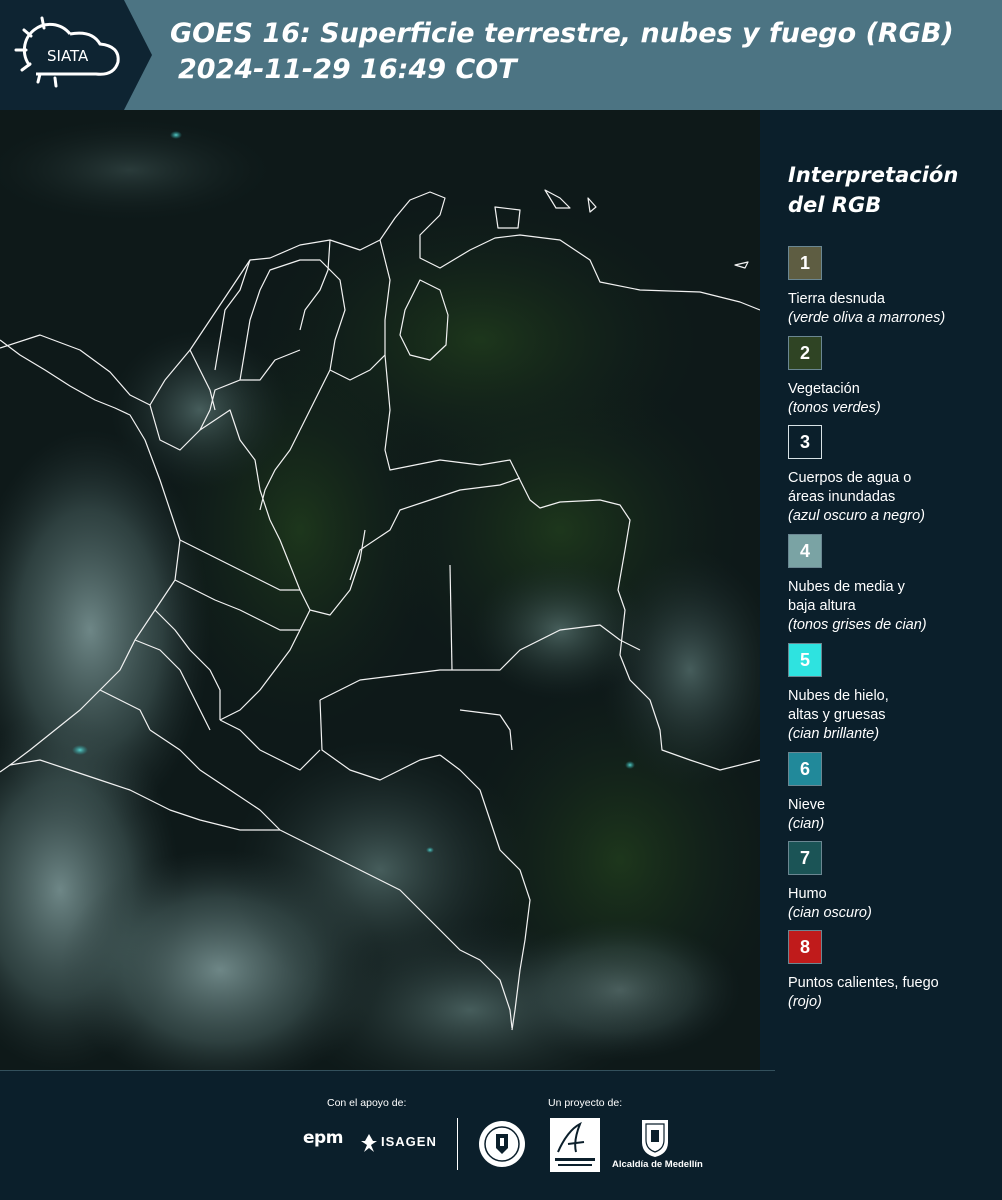  I want to click on legend-swatch-6: 6, so click(805, 769).